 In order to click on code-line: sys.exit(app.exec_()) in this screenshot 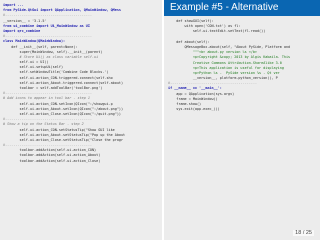, I will do `click(194, 109)`.